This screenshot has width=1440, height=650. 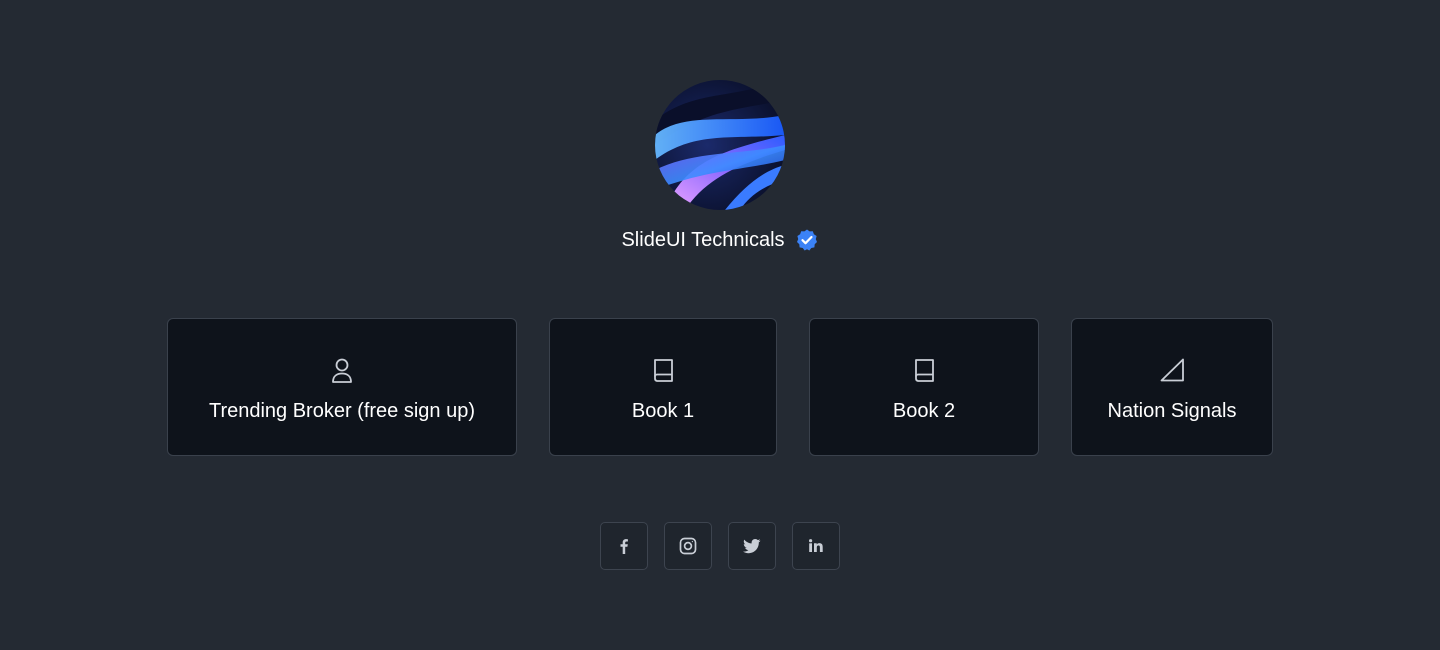 I want to click on profile-header: SlideUI Technicals, so click(x=720, y=240).